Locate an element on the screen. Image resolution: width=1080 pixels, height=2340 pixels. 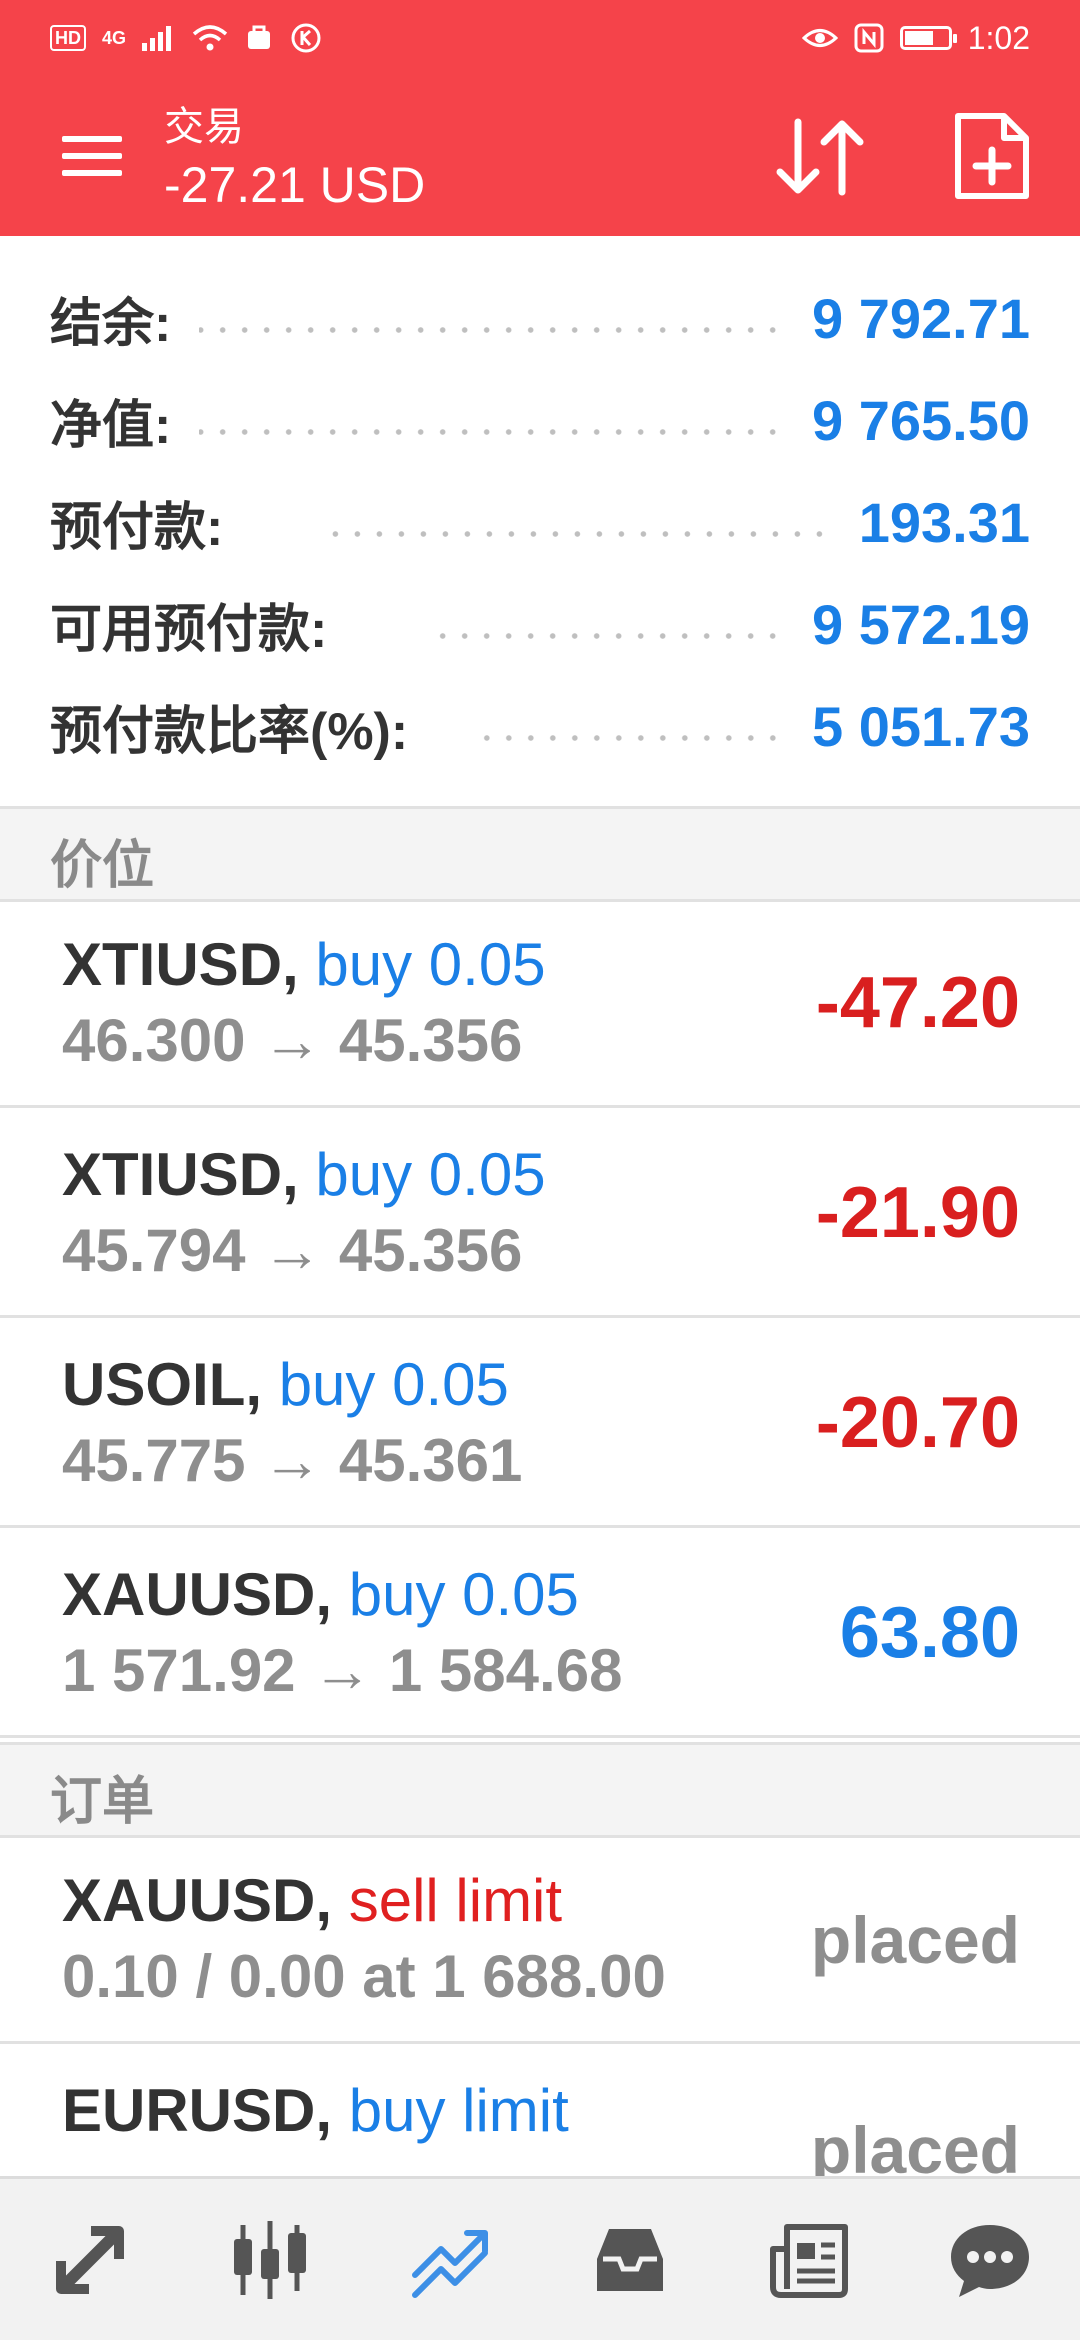
eye-icon is located at coordinates (819, 38).